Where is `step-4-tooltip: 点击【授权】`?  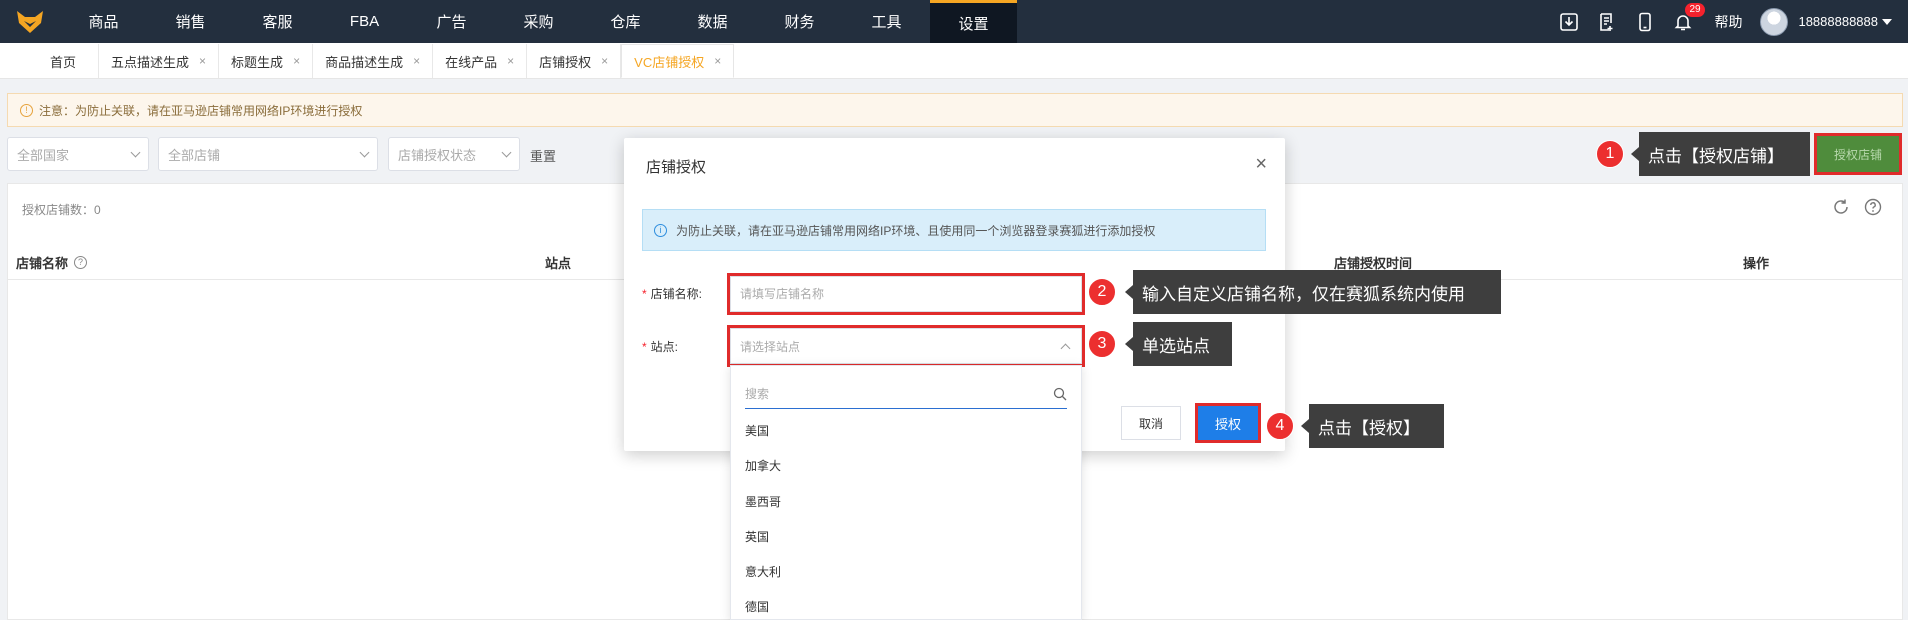
step-4-tooltip: 点击【授权】 is located at coordinates (1372, 426).